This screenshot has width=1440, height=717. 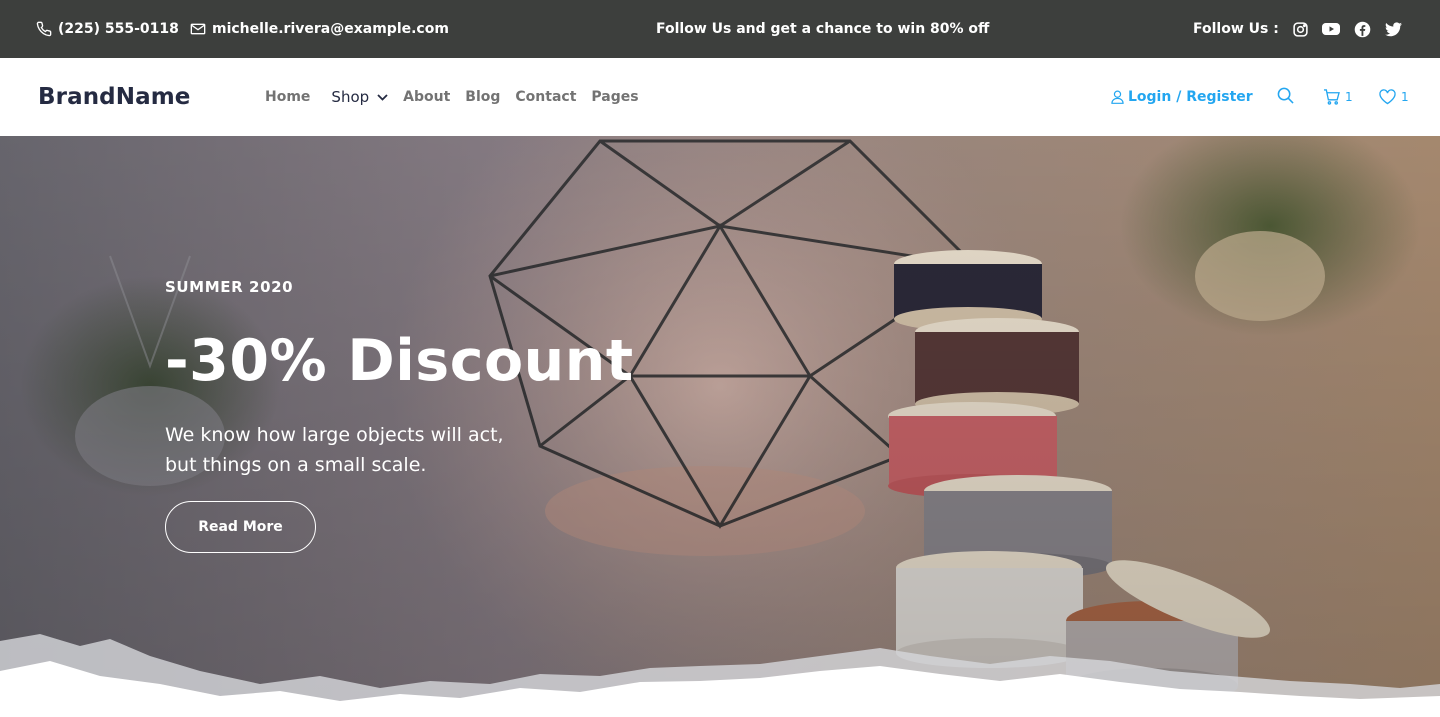 I want to click on contact-email: michelle.rivera@example.com, so click(x=319, y=29).